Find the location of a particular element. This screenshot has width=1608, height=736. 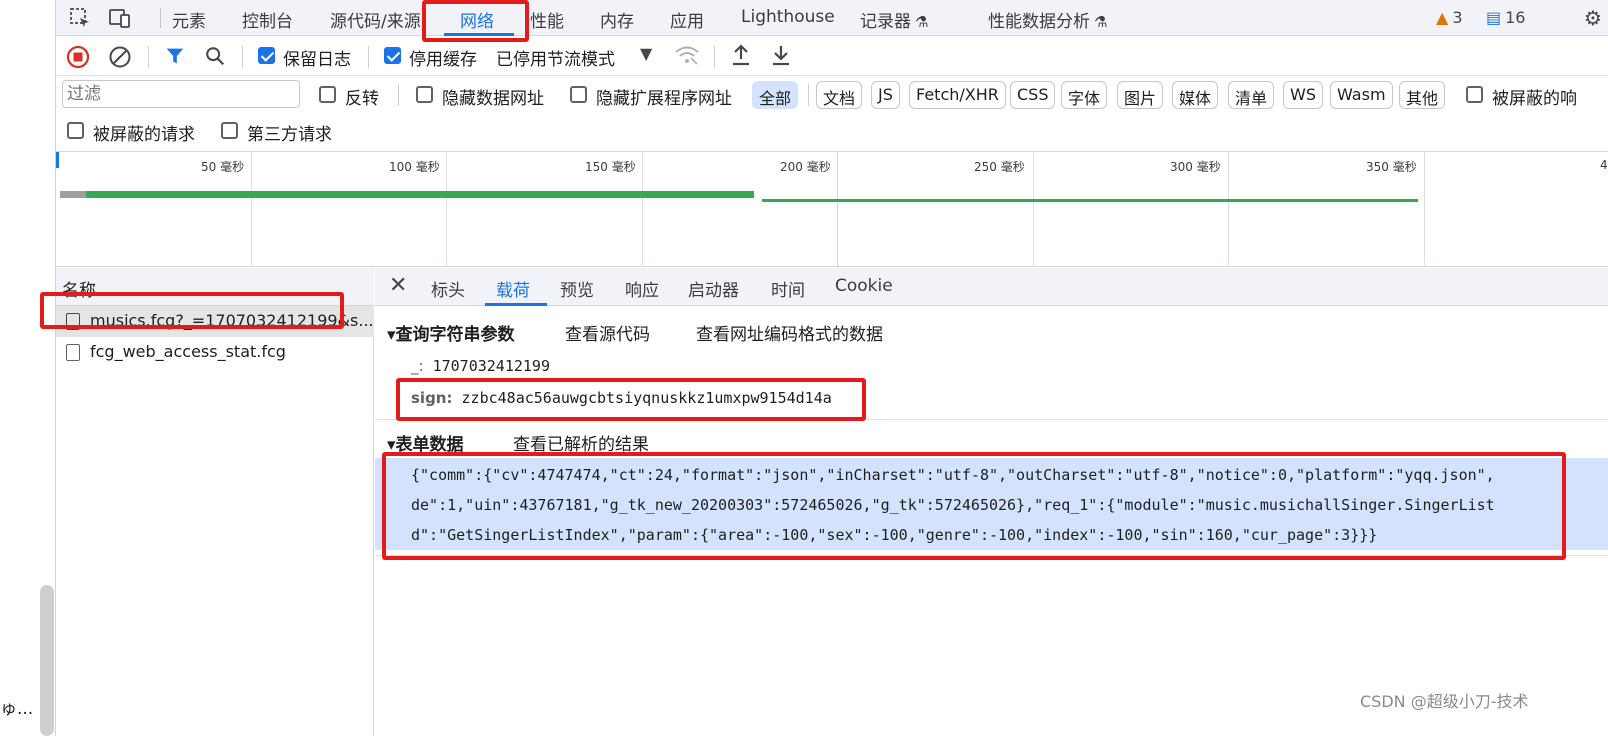

tab-memory: 内存 is located at coordinates (617, 19).